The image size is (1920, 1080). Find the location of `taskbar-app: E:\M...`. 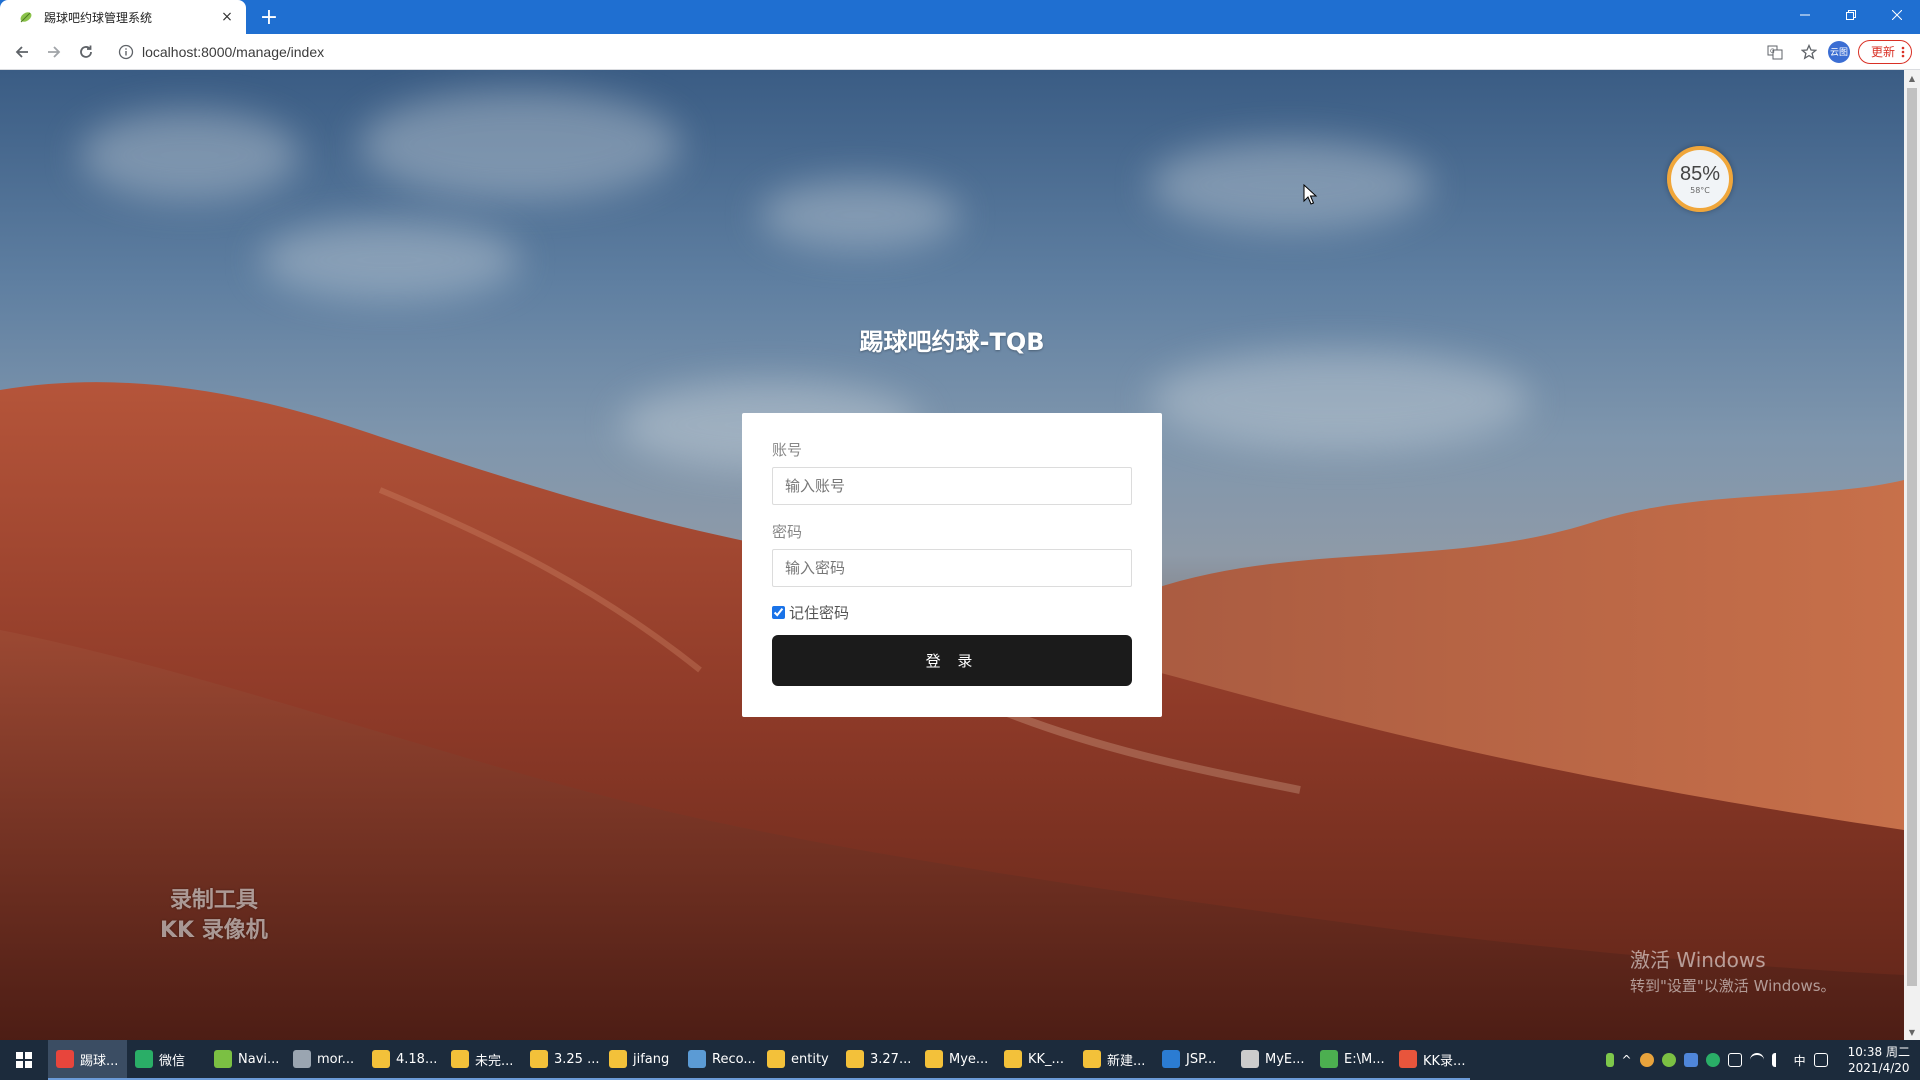

taskbar-app: E:\M... is located at coordinates (1351, 1060).